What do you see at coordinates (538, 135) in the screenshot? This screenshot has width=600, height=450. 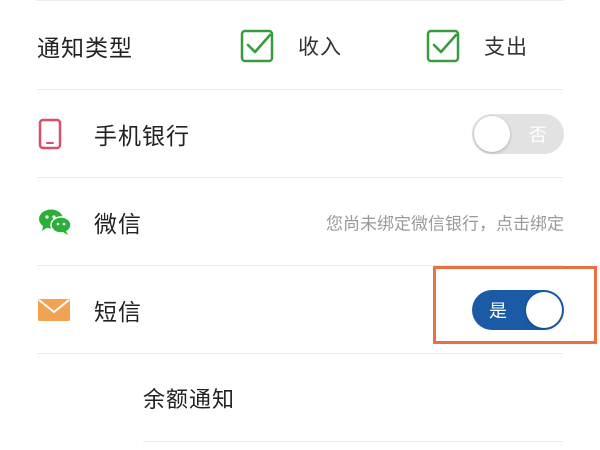 I see `toggle-state-text: 否` at bounding box center [538, 135].